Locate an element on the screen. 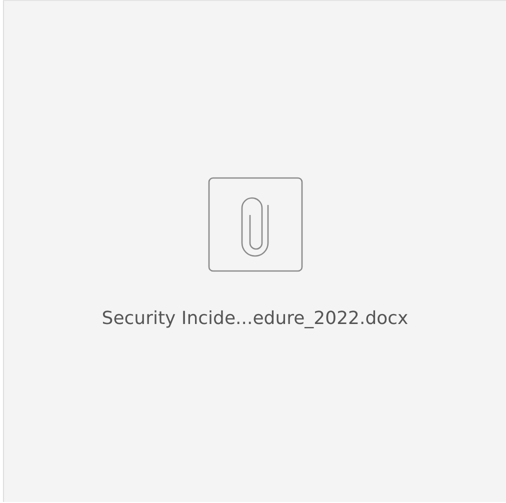 Image resolution: width=506 pixels, height=503 pixels. file-name: Security Incide...edure_2022.docx is located at coordinates (255, 318).